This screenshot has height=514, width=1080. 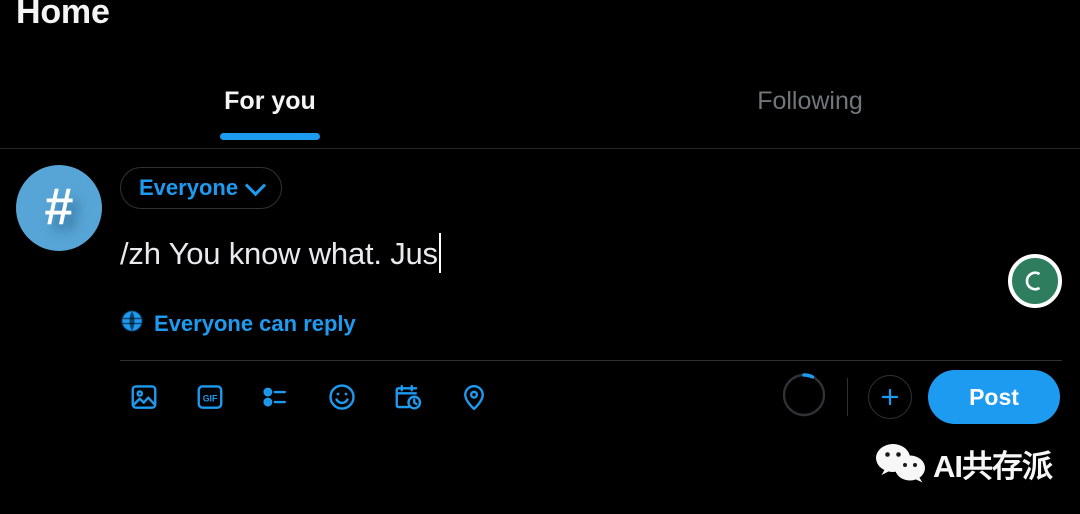 I want to click on globe-icon, so click(x=132, y=323).